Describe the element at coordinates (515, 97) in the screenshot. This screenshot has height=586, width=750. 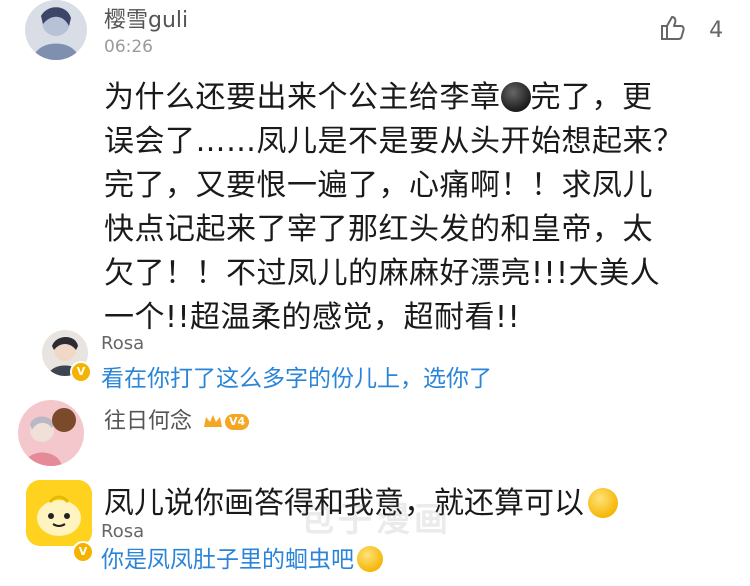
I see `dark-face-emoji-icon` at that location.